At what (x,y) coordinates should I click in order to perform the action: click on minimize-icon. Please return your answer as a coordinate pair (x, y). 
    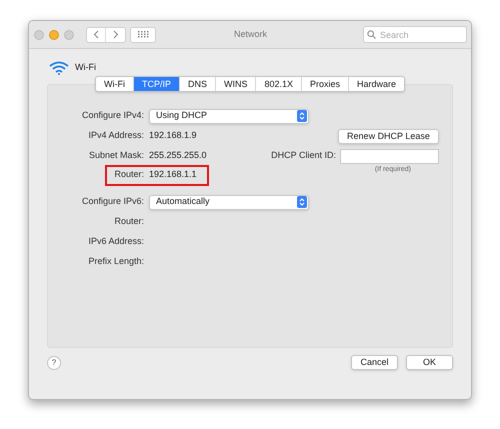
    Looking at the image, I should click on (54, 35).